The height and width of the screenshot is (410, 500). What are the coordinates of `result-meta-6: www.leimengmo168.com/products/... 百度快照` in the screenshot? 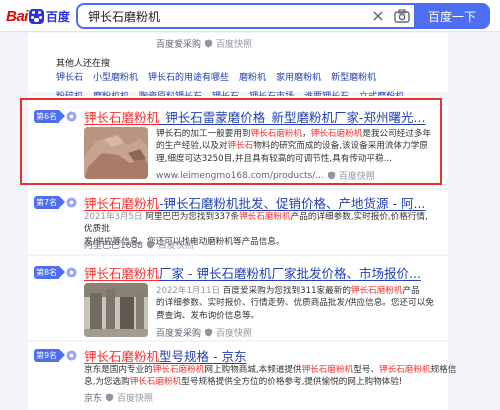 It's located at (265, 176).